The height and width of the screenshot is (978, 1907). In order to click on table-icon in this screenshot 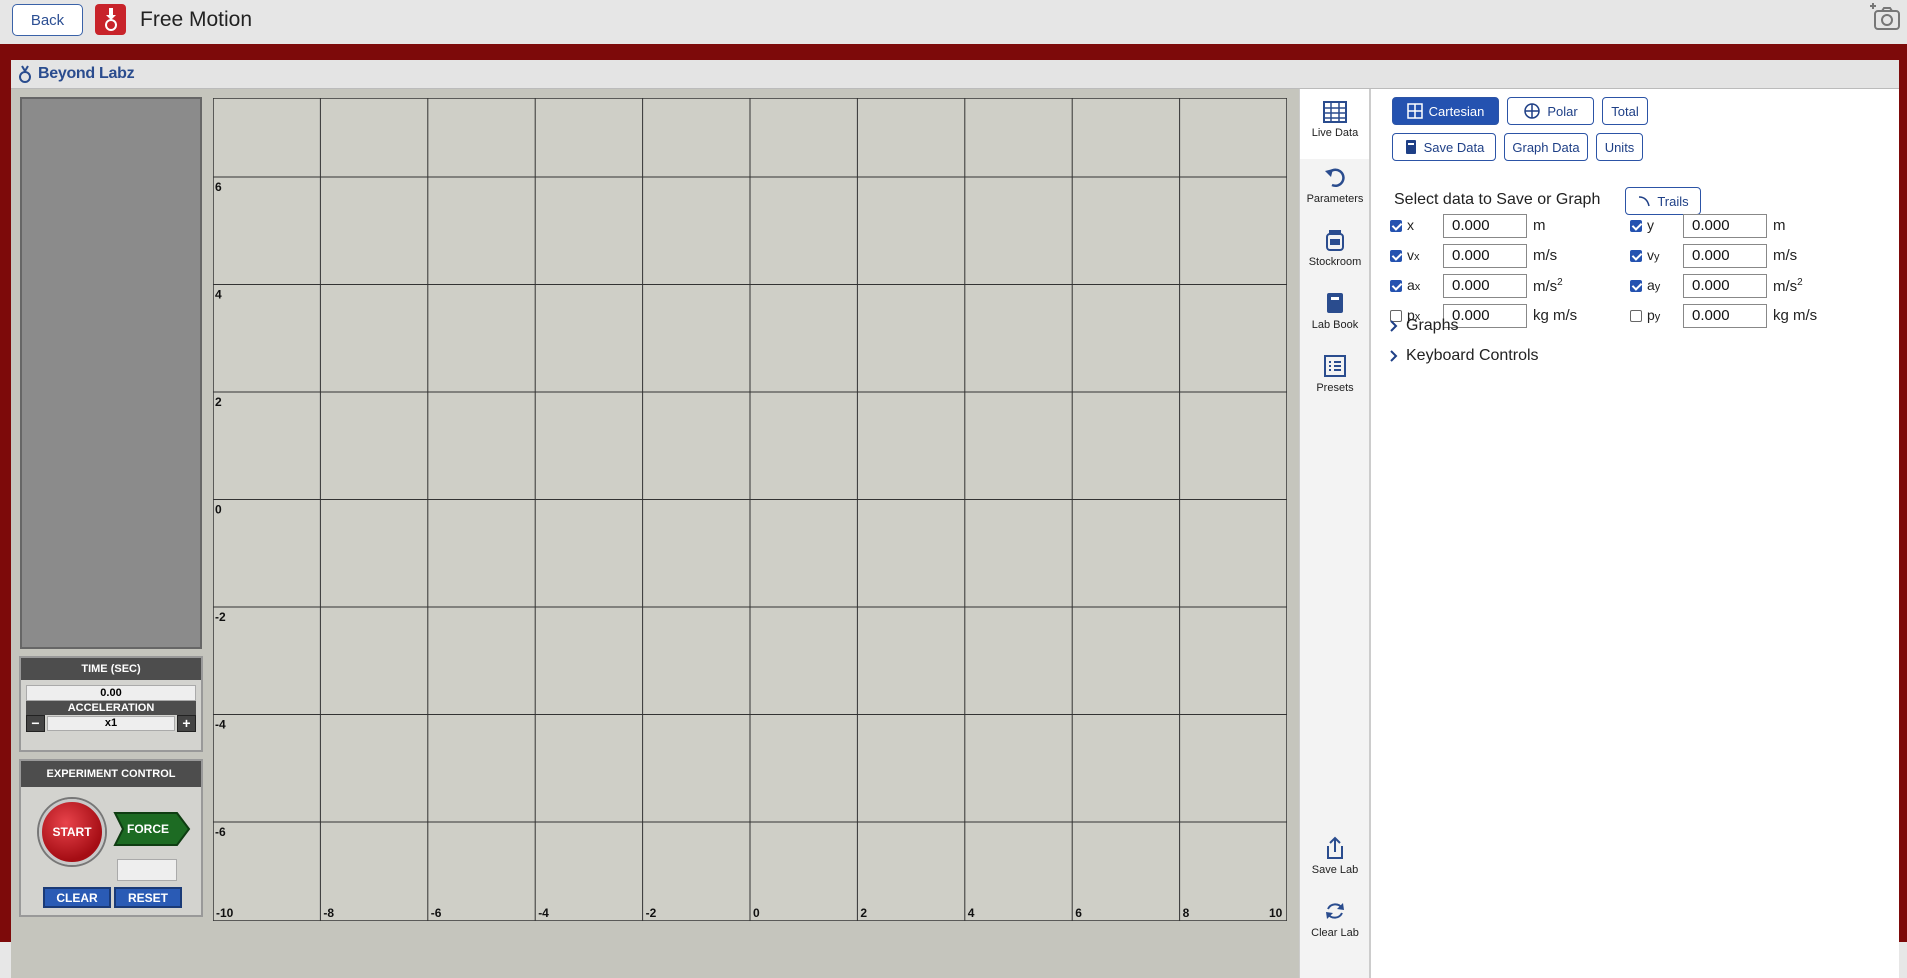, I will do `click(1335, 112)`.